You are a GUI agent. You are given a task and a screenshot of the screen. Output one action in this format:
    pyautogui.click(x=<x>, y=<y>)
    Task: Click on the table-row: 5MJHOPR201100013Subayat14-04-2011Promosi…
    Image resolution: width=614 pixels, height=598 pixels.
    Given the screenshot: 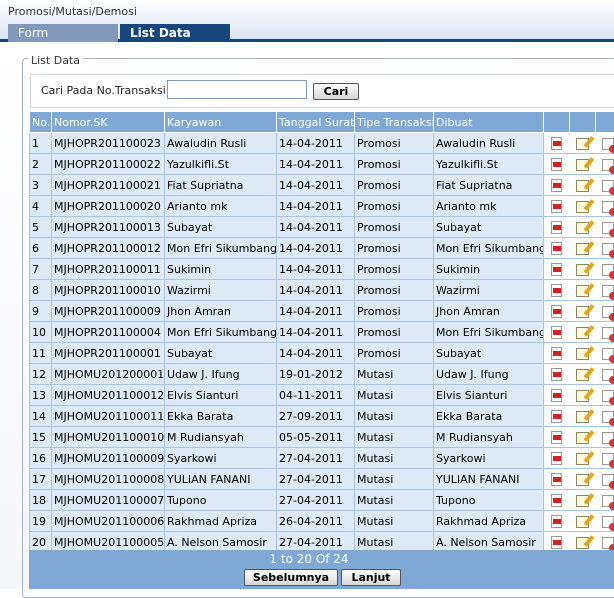 What is the action you would take?
    pyautogui.click(x=322, y=227)
    